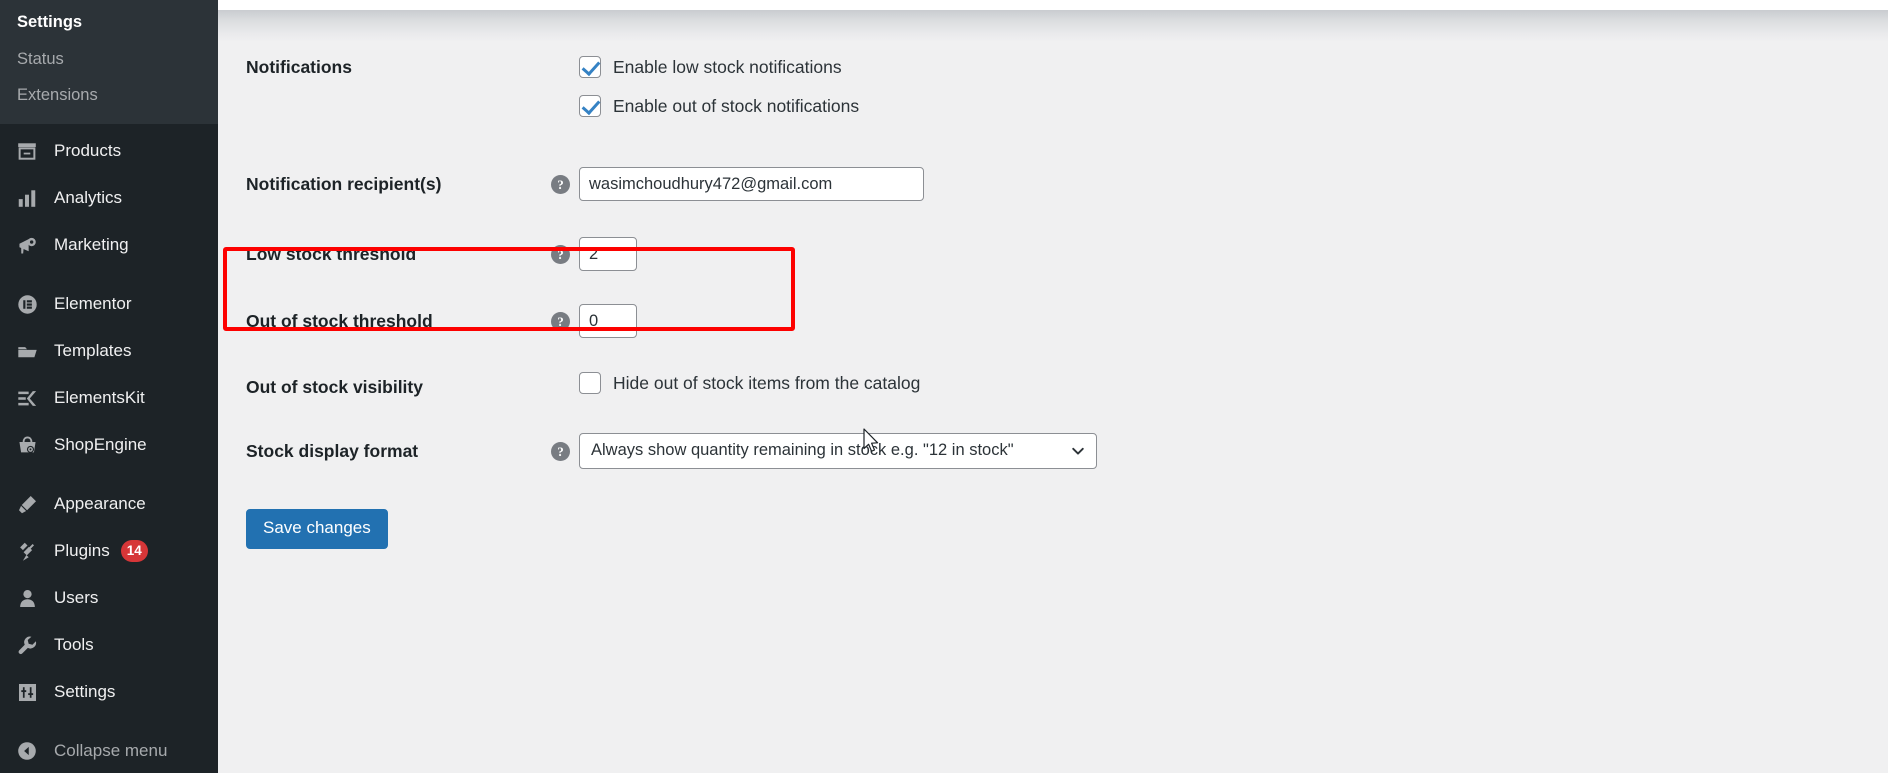 This screenshot has height=773, width=1888. Describe the element at coordinates (27, 445) in the screenshot. I see `shopengine-icon` at that location.